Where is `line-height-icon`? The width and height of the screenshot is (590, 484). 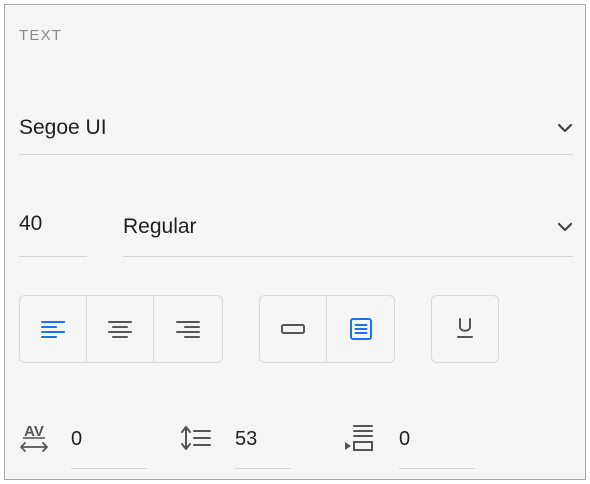
line-height-icon is located at coordinates (196, 438).